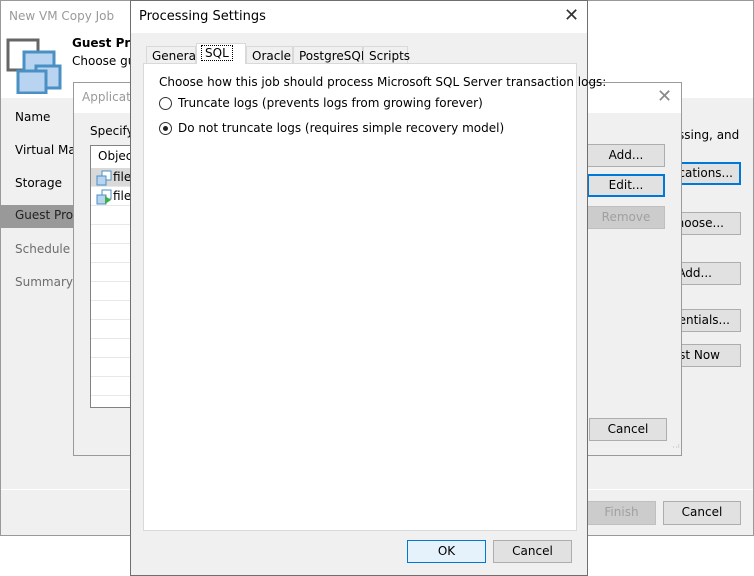 Image resolution: width=754 pixels, height=576 pixels. What do you see at coordinates (621, 513) in the screenshot?
I see `finish-button: Finish` at bounding box center [621, 513].